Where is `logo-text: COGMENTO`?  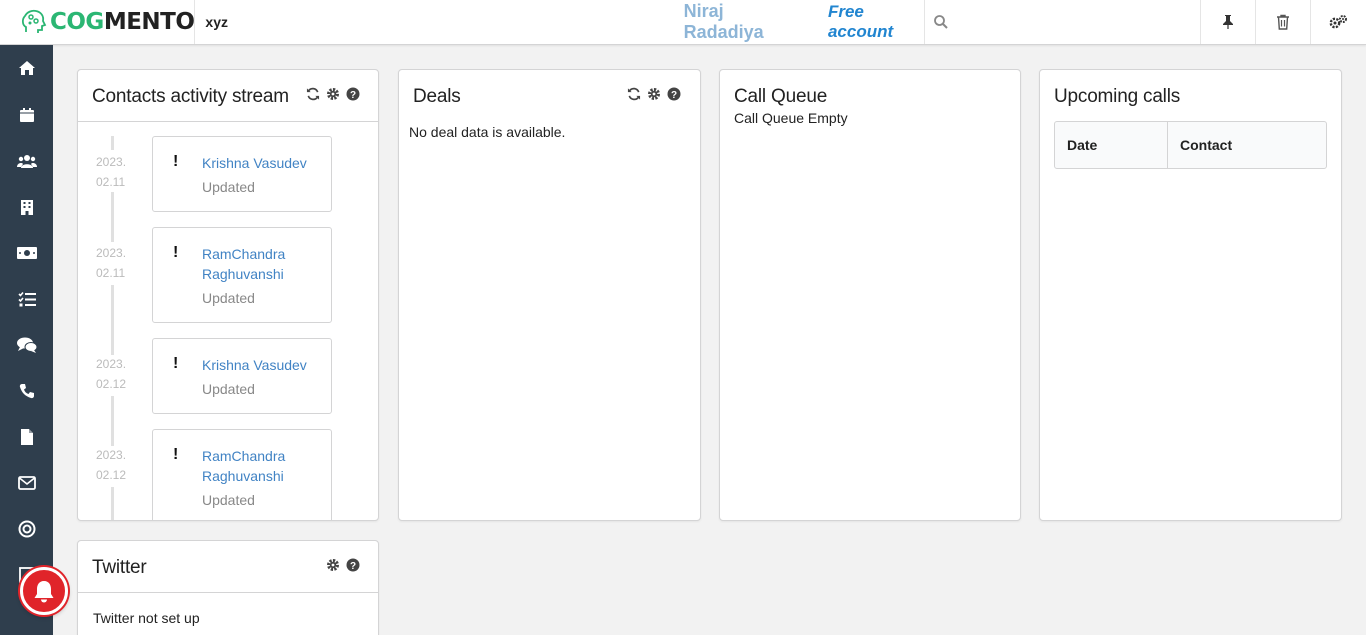 logo-text: COGMENTO is located at coordinates (122, 22).